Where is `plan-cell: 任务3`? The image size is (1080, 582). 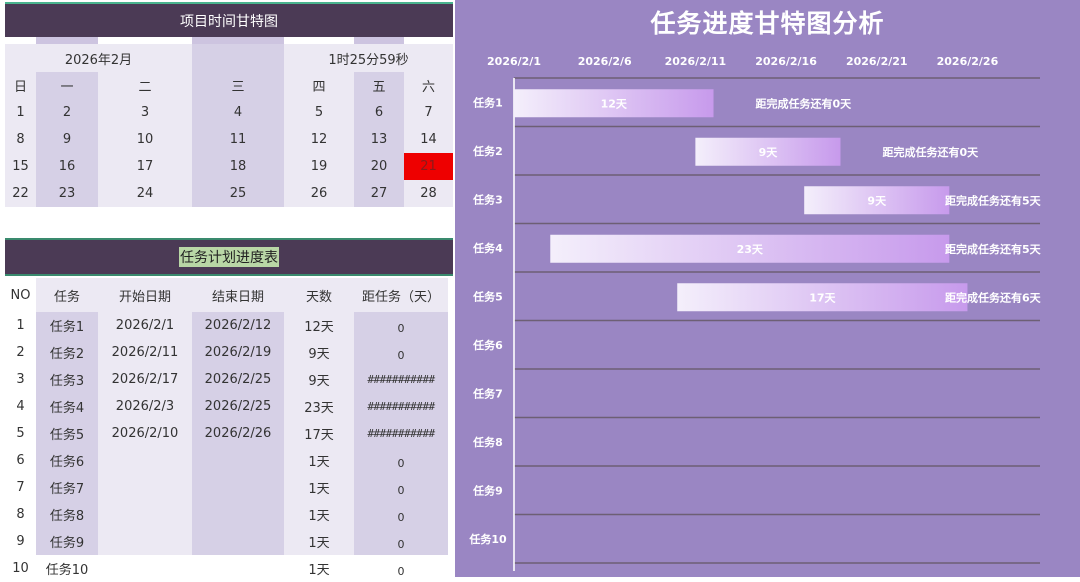
plan-cell: 任务3 is located at coordinates (67, 379).